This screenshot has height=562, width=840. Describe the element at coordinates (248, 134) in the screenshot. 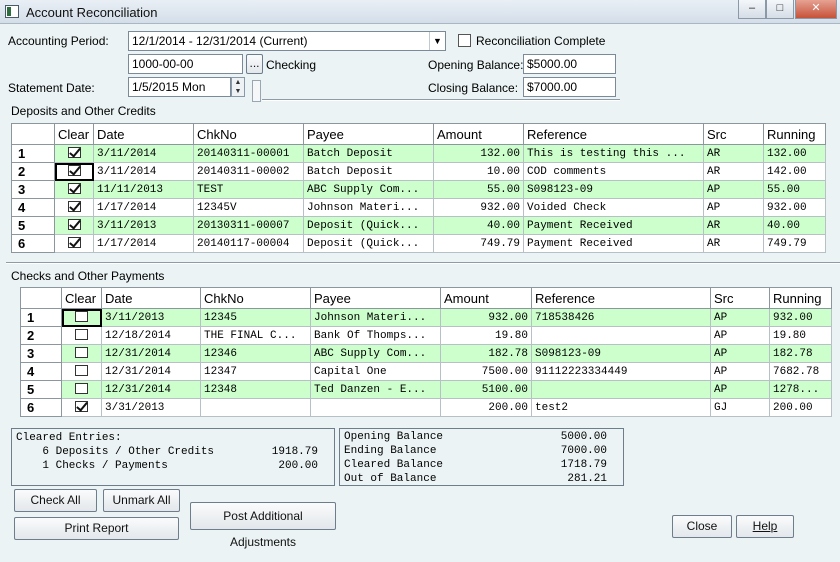

I see `column-header-chkno: ChkNo` at that location.